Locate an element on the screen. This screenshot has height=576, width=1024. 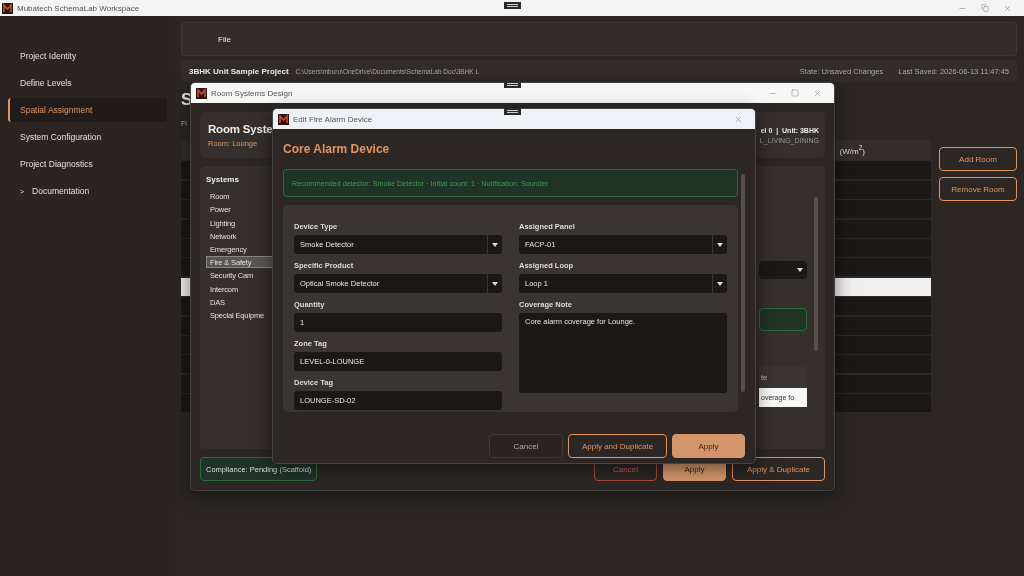
dialog-button: Apply is located at coordinates (708, 446).